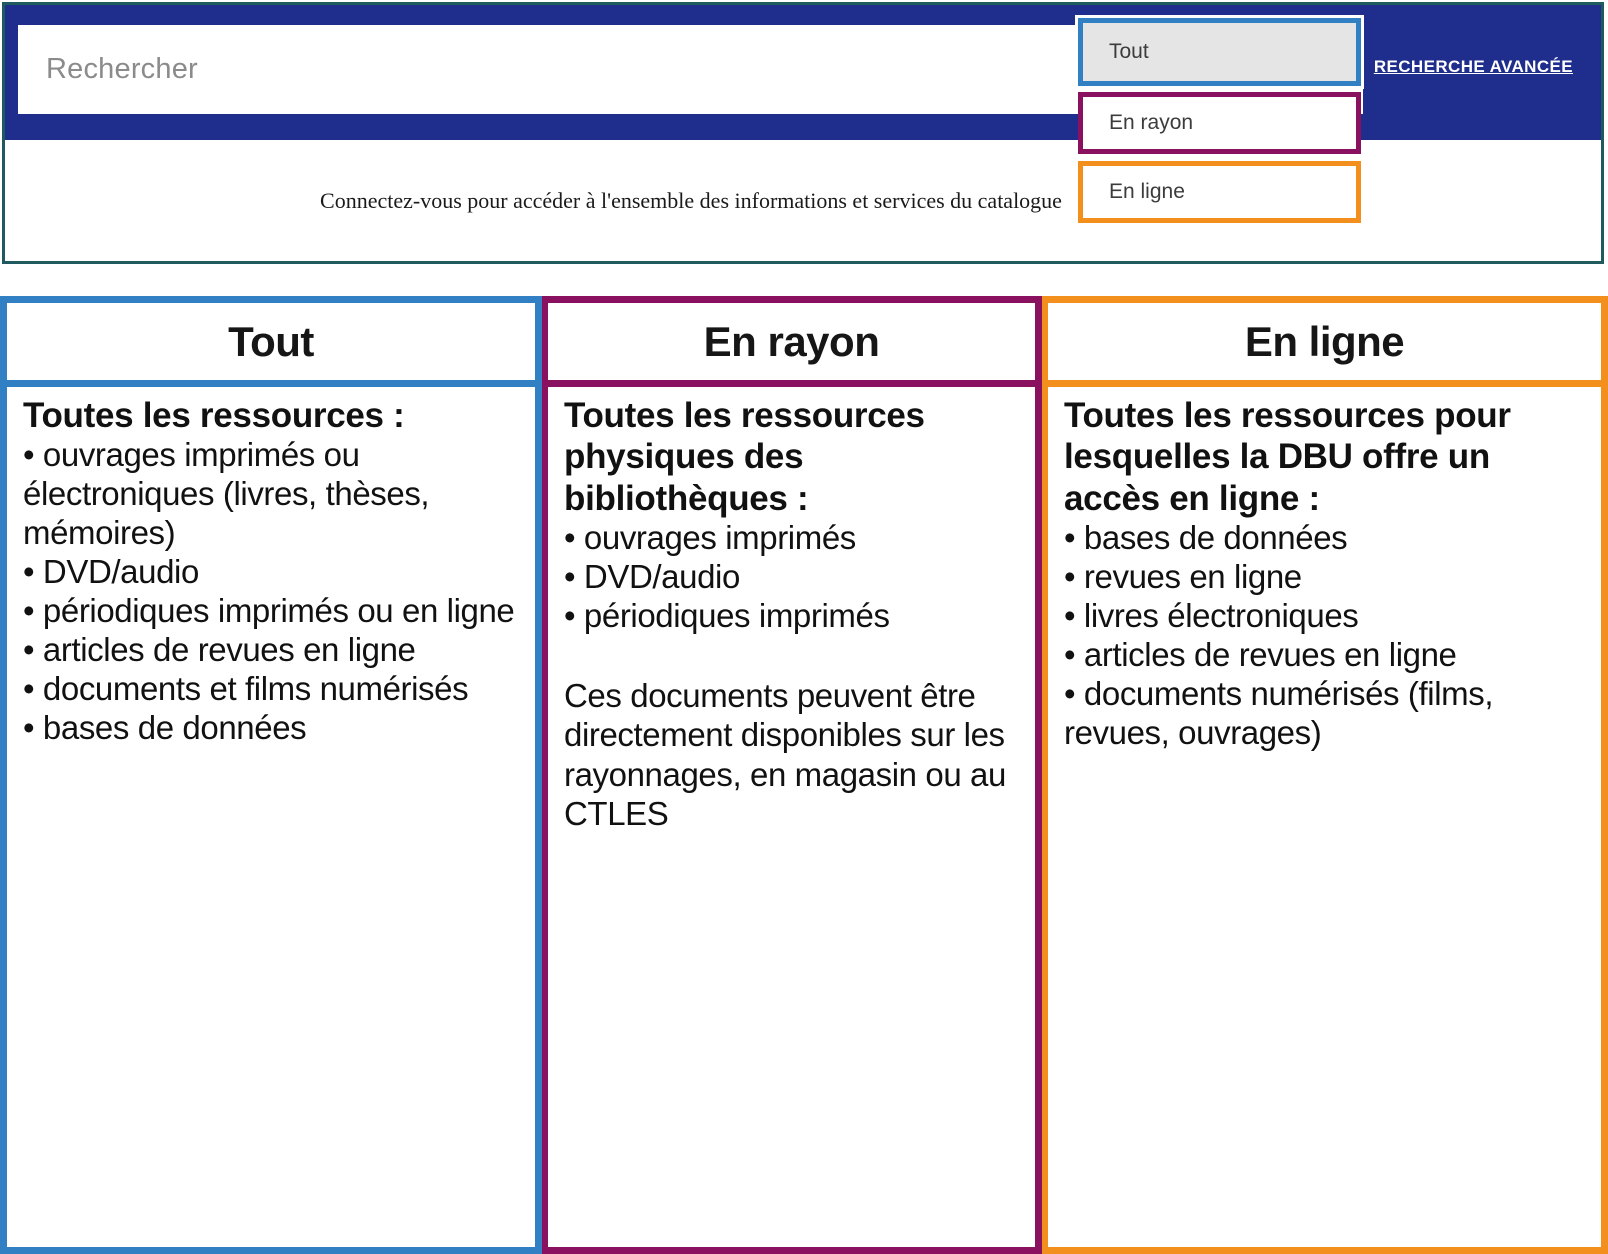  I want to click on column-tout-lead: Toutes les ressources :, so click(214, 415).